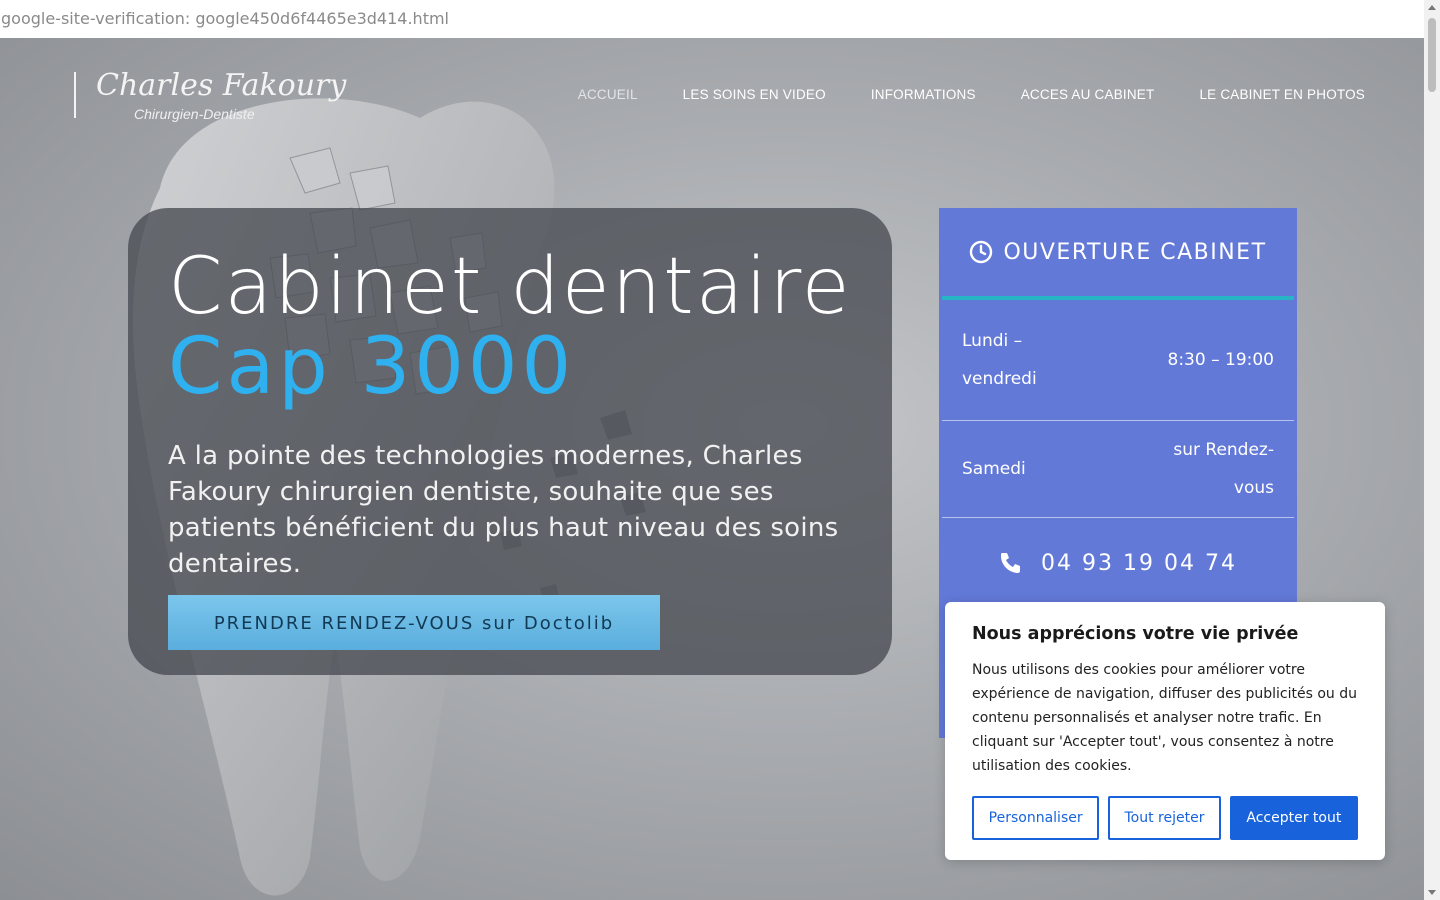 This screenshot has height=900, width=1440. What do you see at coordinates (1220, 360) in the screenshot?
I see `hours-time-value: 8:30 – 19:00` at bounding box center [1220, 360].